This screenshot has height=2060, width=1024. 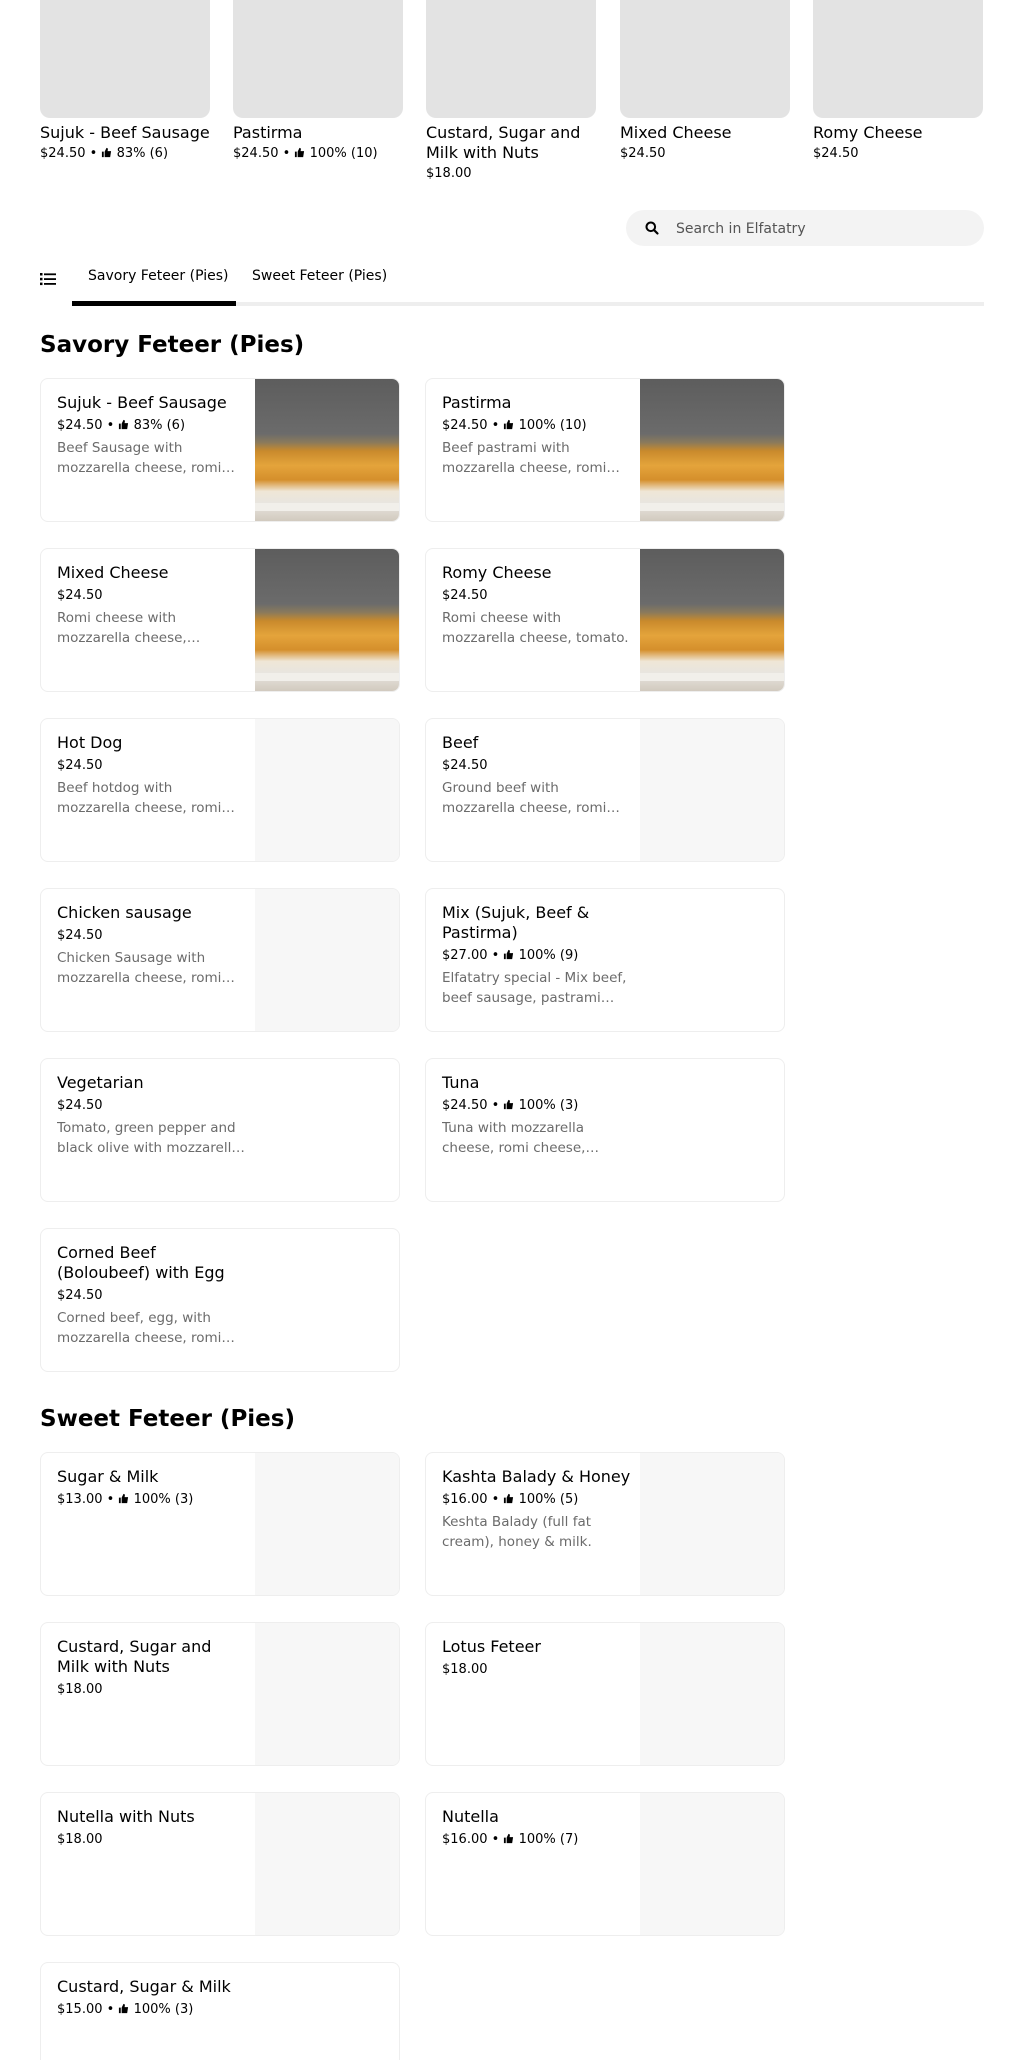 What do you see at coordinates (497, 572) in the screenshot?
I see `menu-item-name: Romy Cheese` at bounding box center [497, 572].